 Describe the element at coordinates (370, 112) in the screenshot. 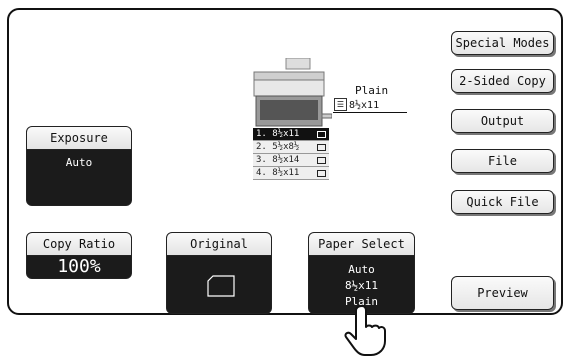

I see `bypass-underline` at that location.